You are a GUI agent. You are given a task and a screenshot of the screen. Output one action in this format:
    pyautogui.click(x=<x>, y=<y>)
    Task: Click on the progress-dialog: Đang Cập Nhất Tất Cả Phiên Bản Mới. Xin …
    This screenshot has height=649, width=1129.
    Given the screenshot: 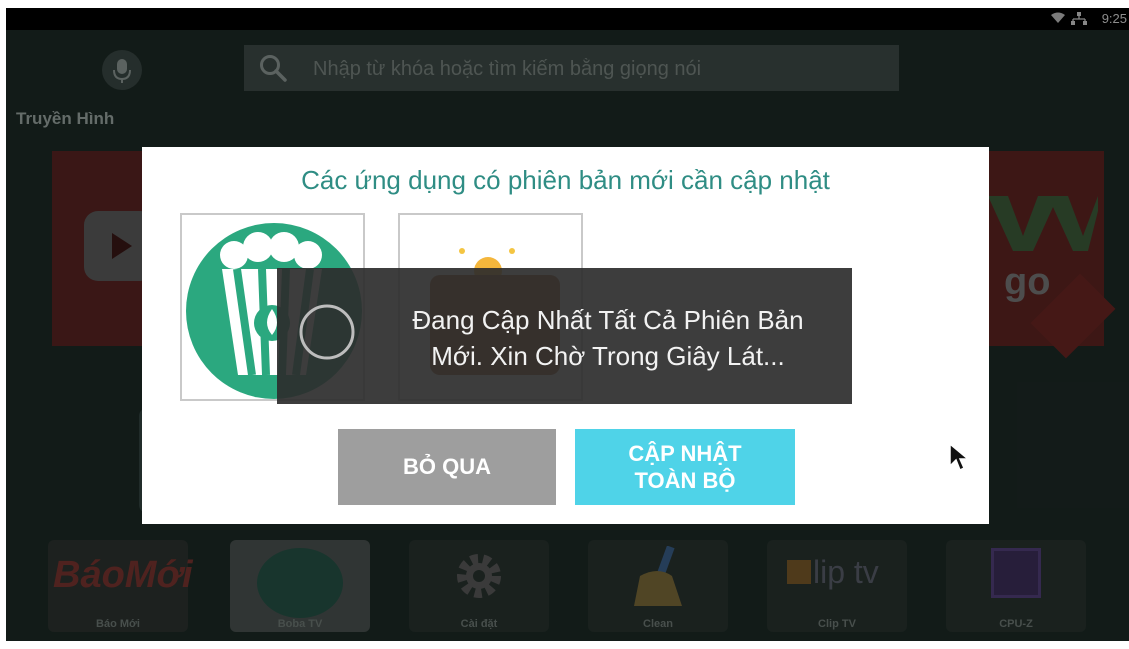 What is the action you would take?
    pyautogui.click(x=564, y=336)
    